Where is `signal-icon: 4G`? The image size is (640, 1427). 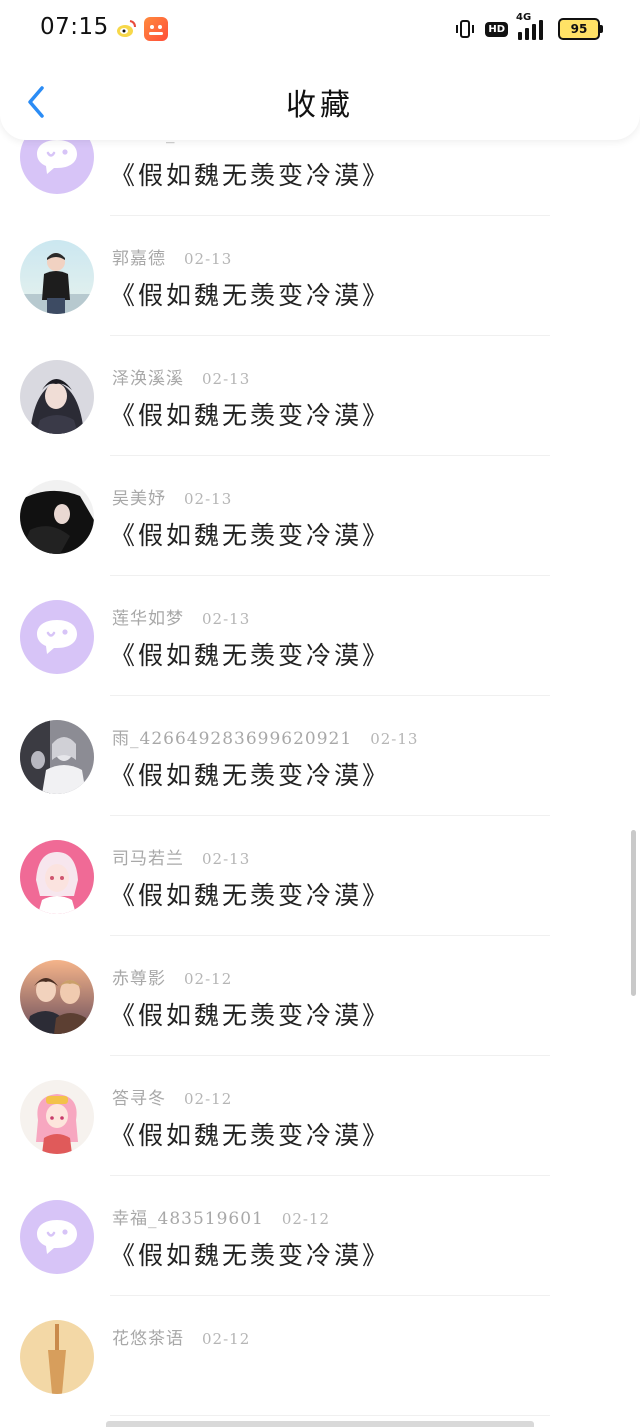
signal-icon: 4G is located at coordinates (532, 26).